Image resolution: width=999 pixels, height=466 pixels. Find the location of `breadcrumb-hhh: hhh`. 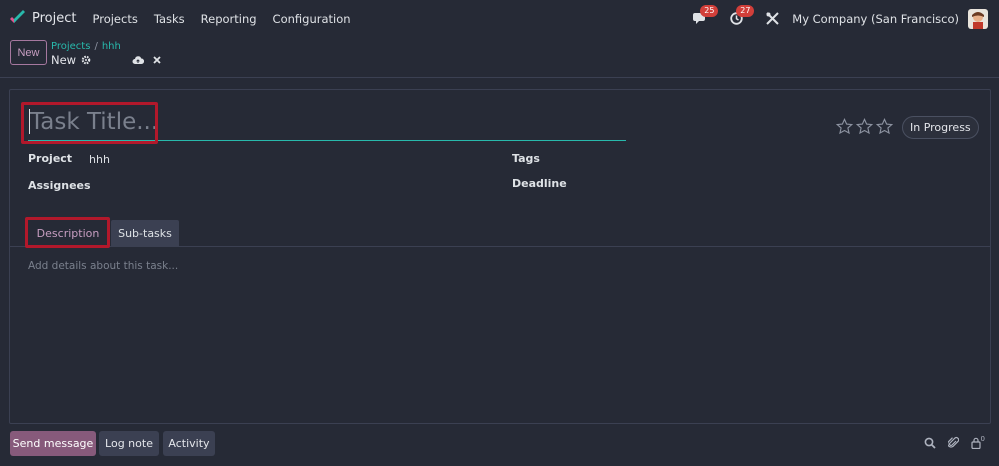

breadcrumb-hhh: hhh is located at coordinates (111, 46).